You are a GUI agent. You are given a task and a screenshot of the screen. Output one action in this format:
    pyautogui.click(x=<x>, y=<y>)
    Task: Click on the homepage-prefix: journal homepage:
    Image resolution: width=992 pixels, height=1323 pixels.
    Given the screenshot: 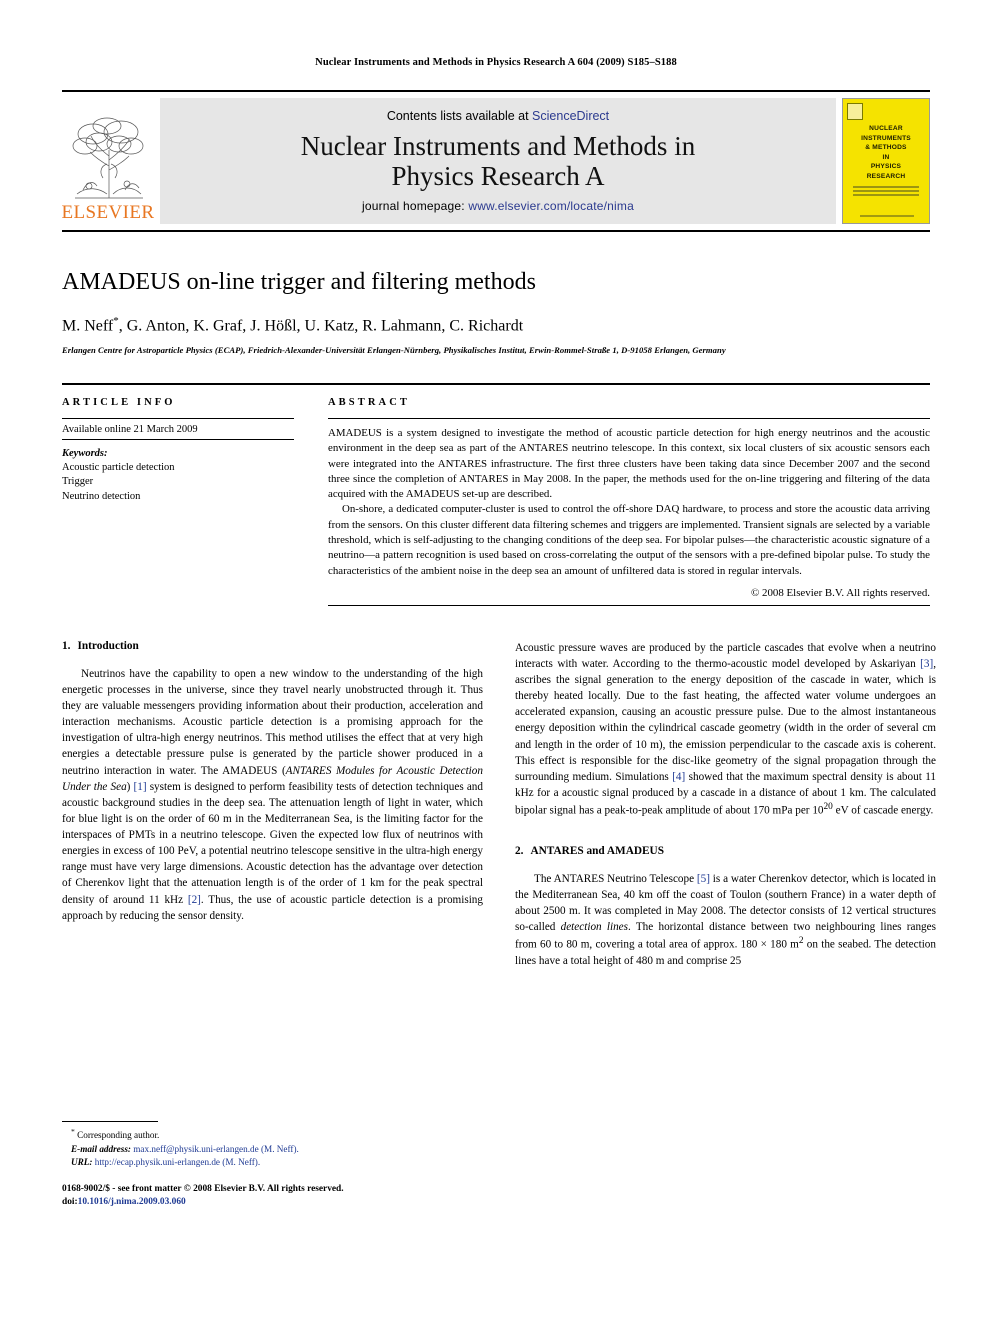 What is the action you would take?
    pyautogui.click(x=415, y=206)
    